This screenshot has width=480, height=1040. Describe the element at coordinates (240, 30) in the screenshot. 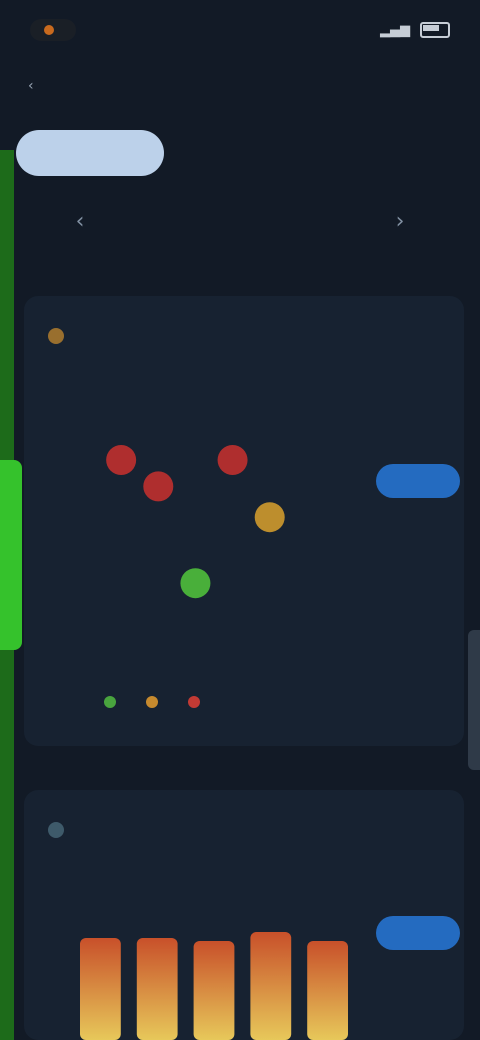

I see `status-bar: ▂▄▆` at that location.